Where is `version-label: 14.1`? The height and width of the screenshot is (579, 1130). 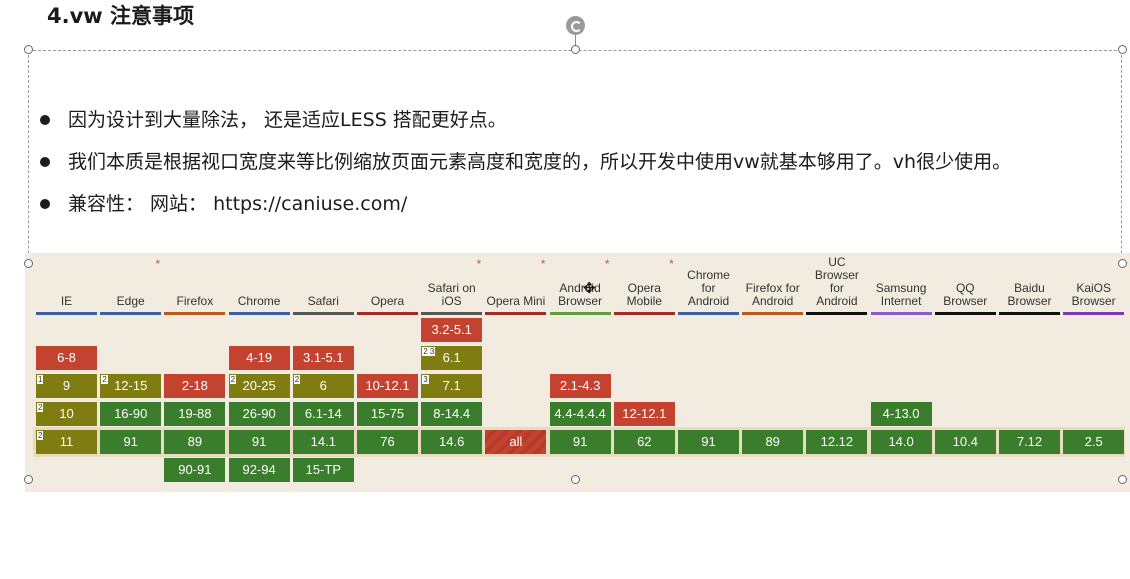 version-label: 14.1 is located at coordinates (323, 441).